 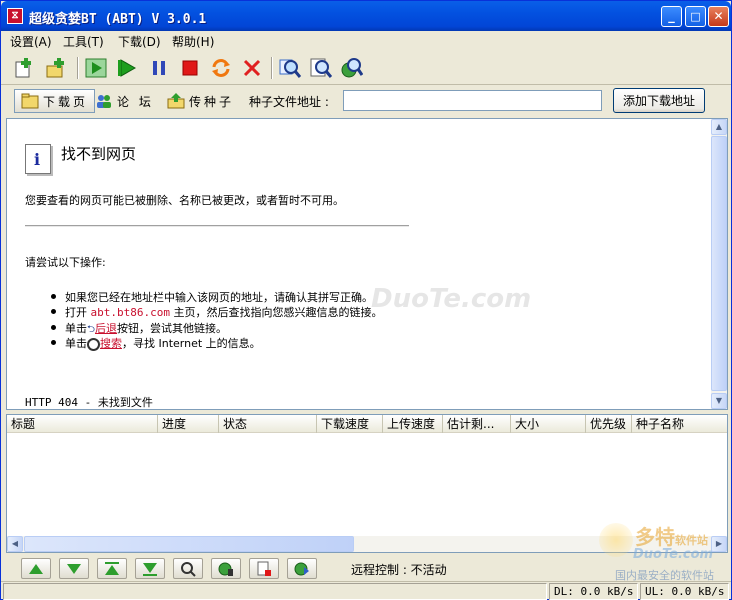 What do you see at coordinates (399, 570) in the screenshot?
I see `remote-control-status: 远程控制 : 不活动` at bounding box center [399, 570].